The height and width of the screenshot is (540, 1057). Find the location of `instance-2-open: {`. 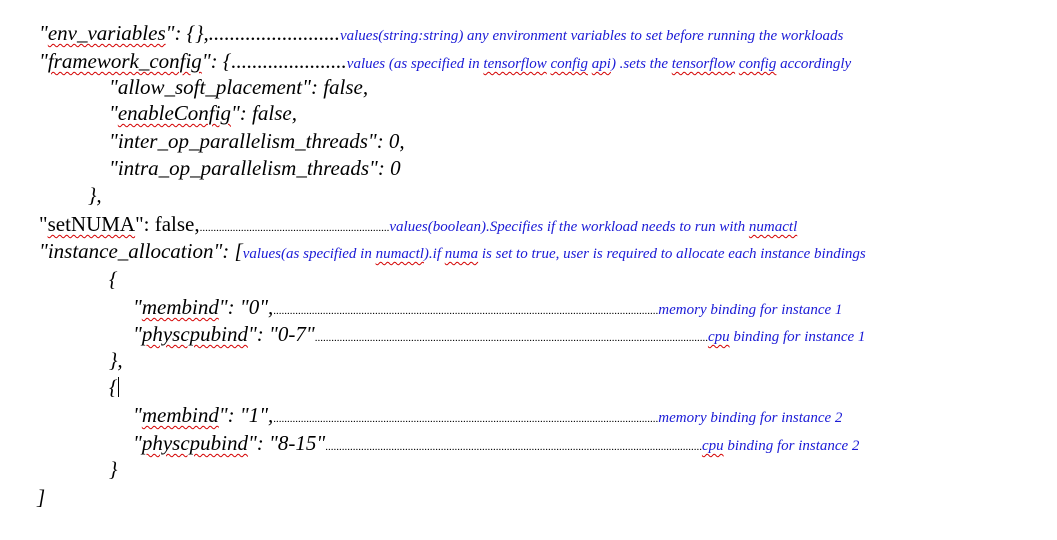

instance-2-open: { is located at coordinates (114, 387).